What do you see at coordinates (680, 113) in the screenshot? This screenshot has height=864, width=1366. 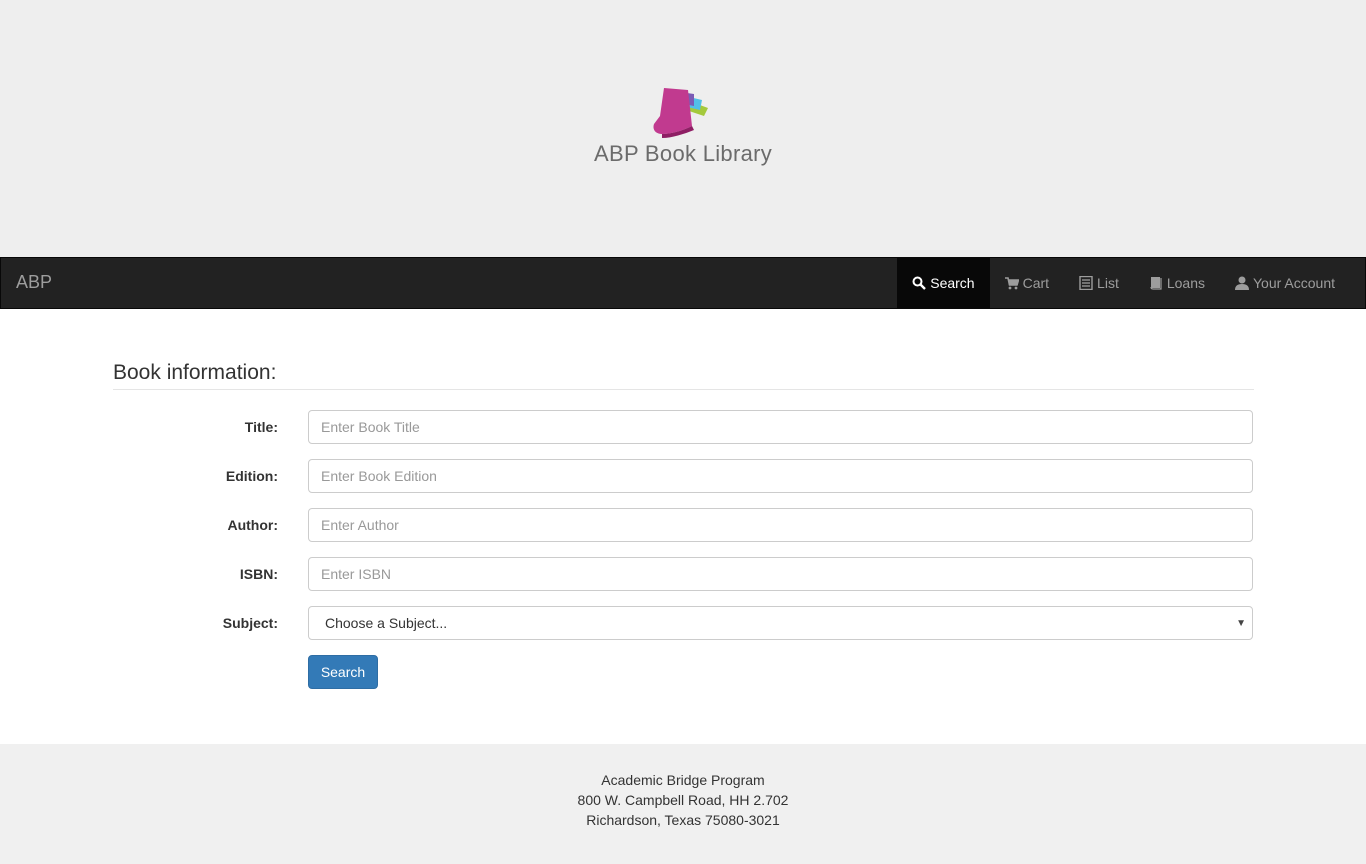 I see `book-logo-icon` at bounding box center [680, 113].